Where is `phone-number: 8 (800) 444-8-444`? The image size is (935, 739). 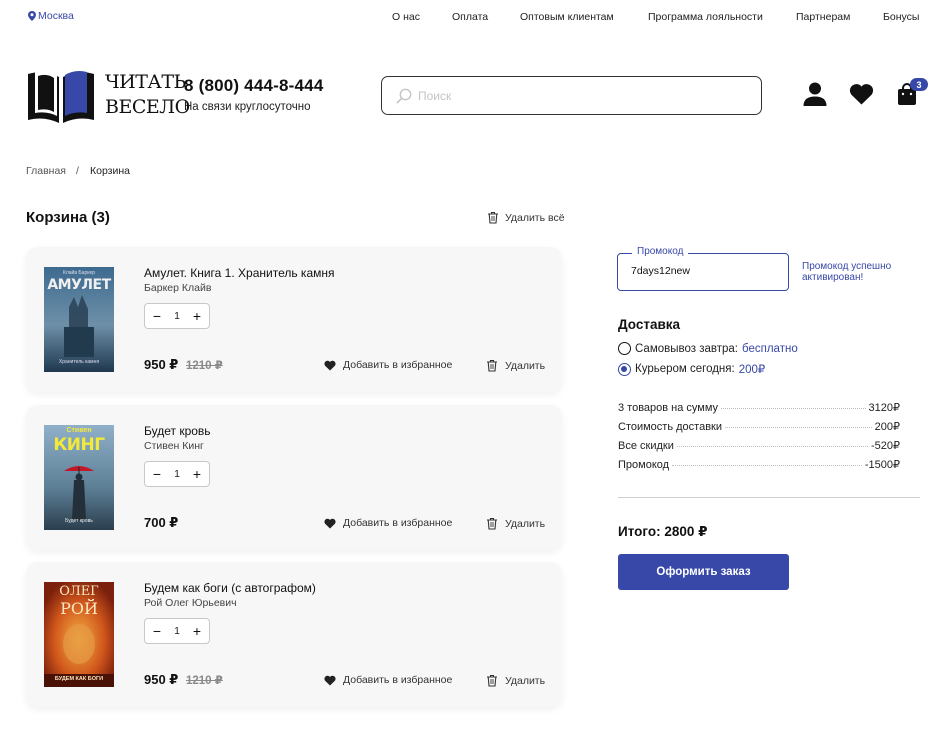 phone-number: 8 (800) 444-8-444 is located at coordinates (254, 86).